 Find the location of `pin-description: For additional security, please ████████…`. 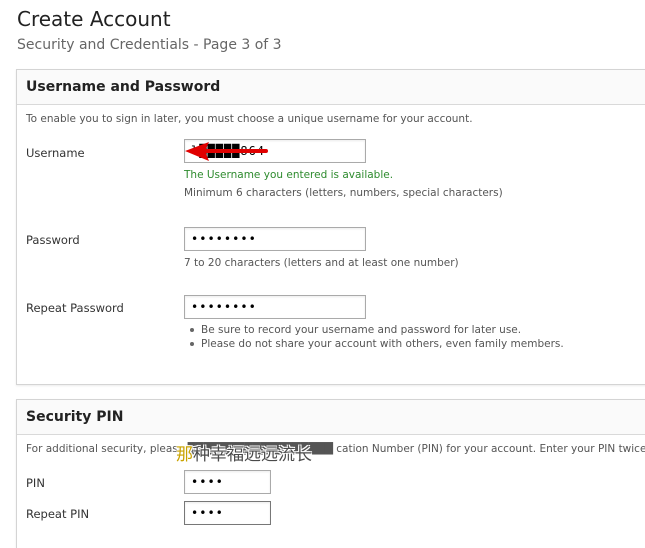

pin-description: For additional security, please ████████… is located at coordinates (335, 449).